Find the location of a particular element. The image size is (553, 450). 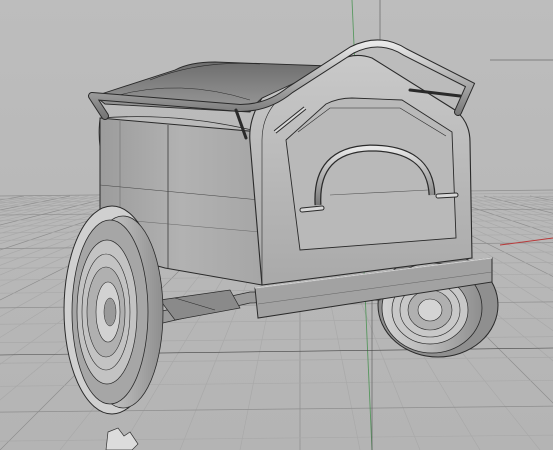

left-wheel is located at coordinates (113, 310).